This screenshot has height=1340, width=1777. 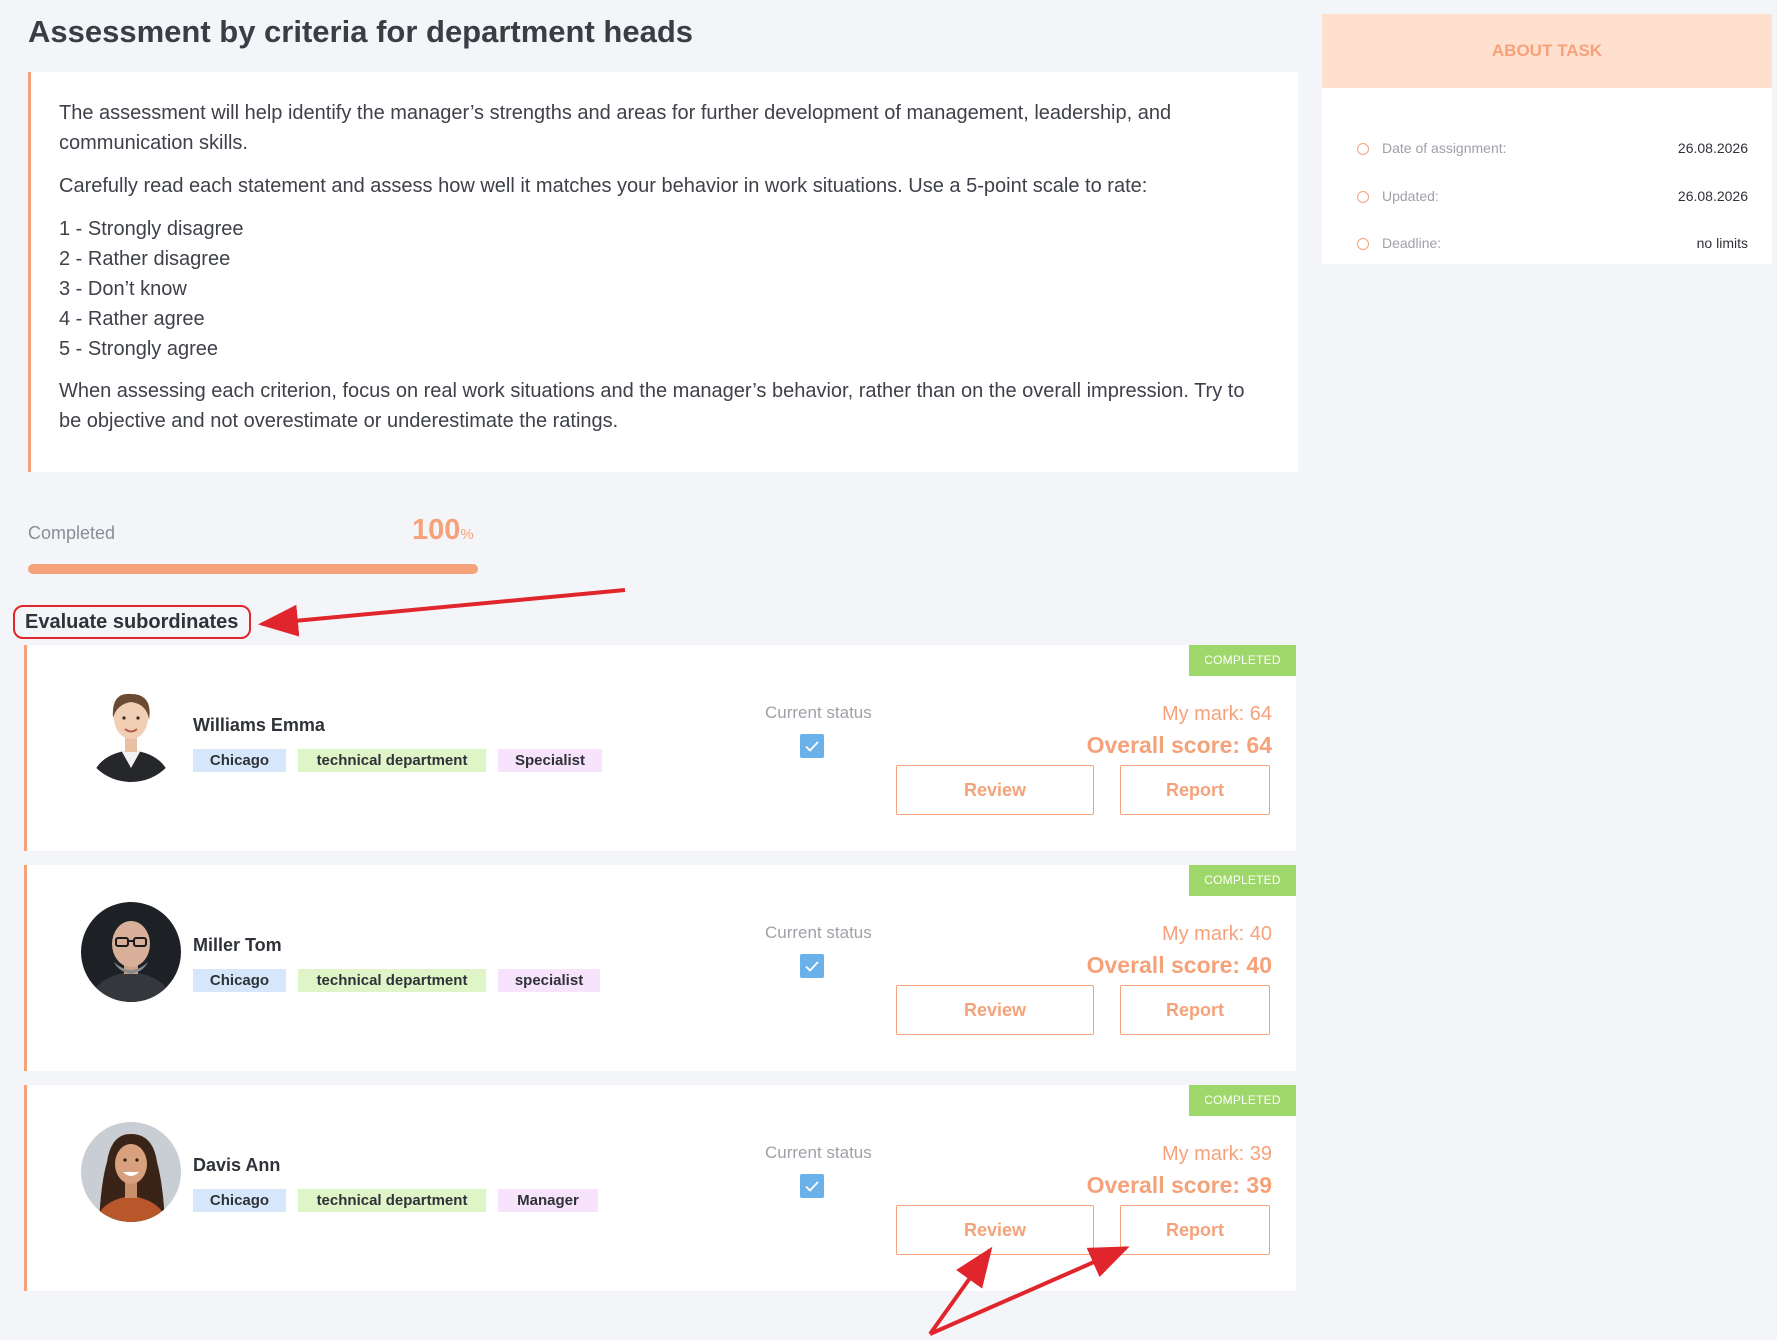 I want to click on progress-value: 100%, so click(x=443, y=530).